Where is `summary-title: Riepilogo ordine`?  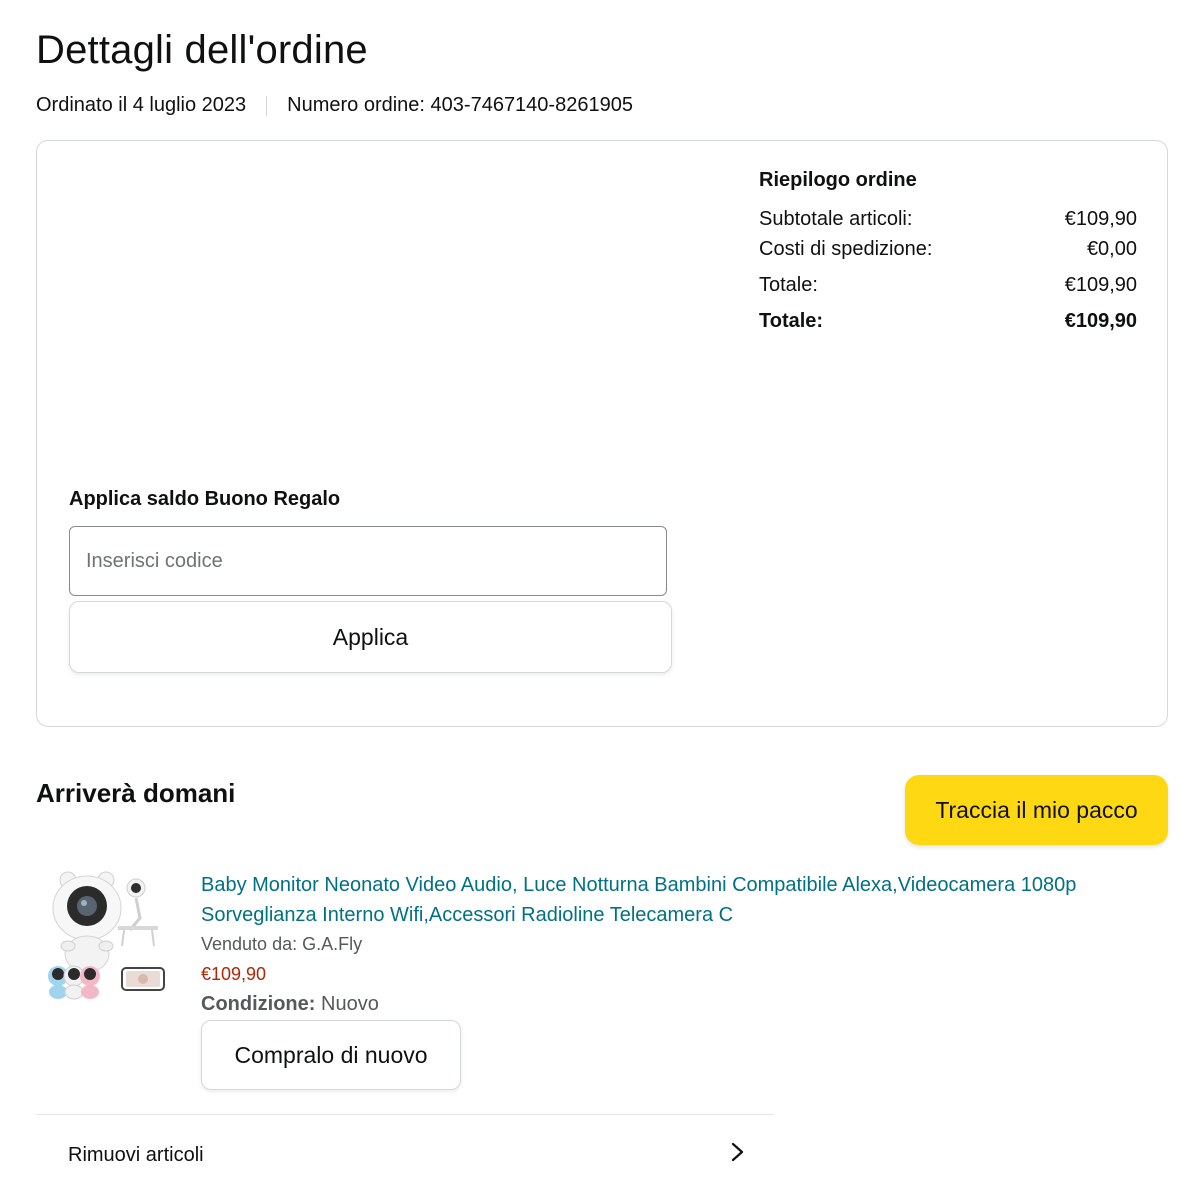 summary-title: Riepilogo ordine is located at coordinates (838, 180).